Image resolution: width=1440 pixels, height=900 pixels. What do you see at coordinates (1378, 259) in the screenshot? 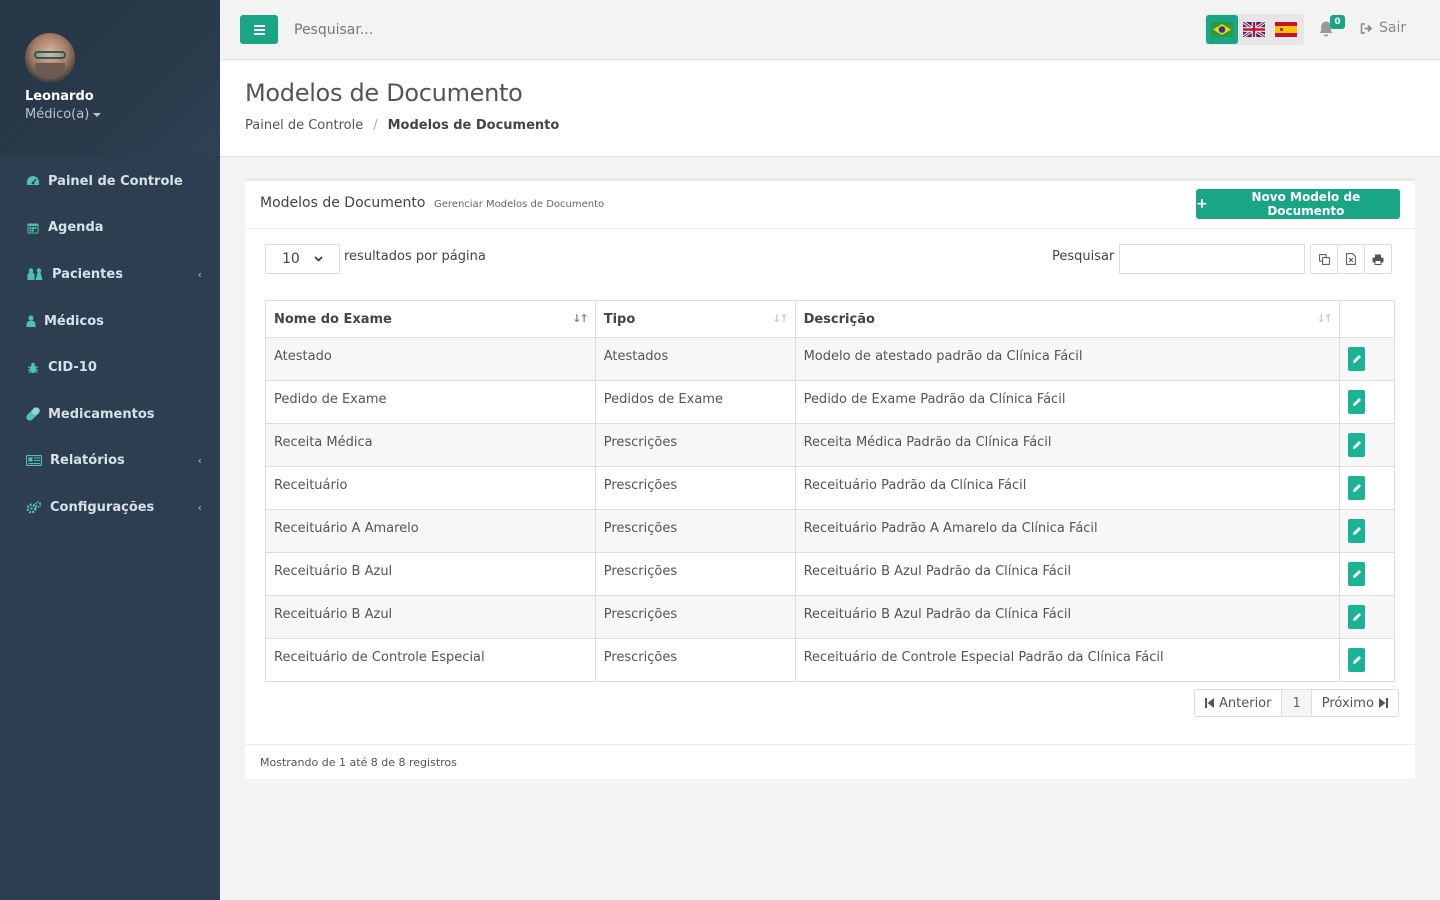
I see `print-button` at bounding box center [1378, 259].